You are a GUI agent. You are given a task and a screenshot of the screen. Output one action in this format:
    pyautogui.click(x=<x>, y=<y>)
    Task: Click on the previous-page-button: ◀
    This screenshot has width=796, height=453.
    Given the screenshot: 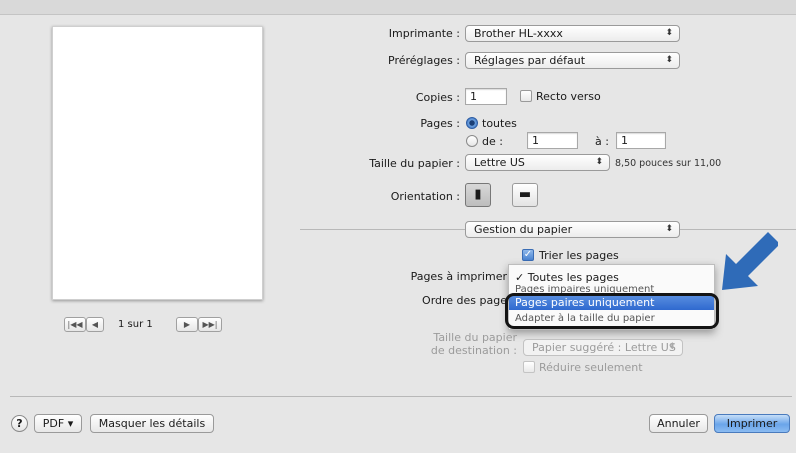 What is the action you would take?
    pyautogui.click(x=95, y=324)
    